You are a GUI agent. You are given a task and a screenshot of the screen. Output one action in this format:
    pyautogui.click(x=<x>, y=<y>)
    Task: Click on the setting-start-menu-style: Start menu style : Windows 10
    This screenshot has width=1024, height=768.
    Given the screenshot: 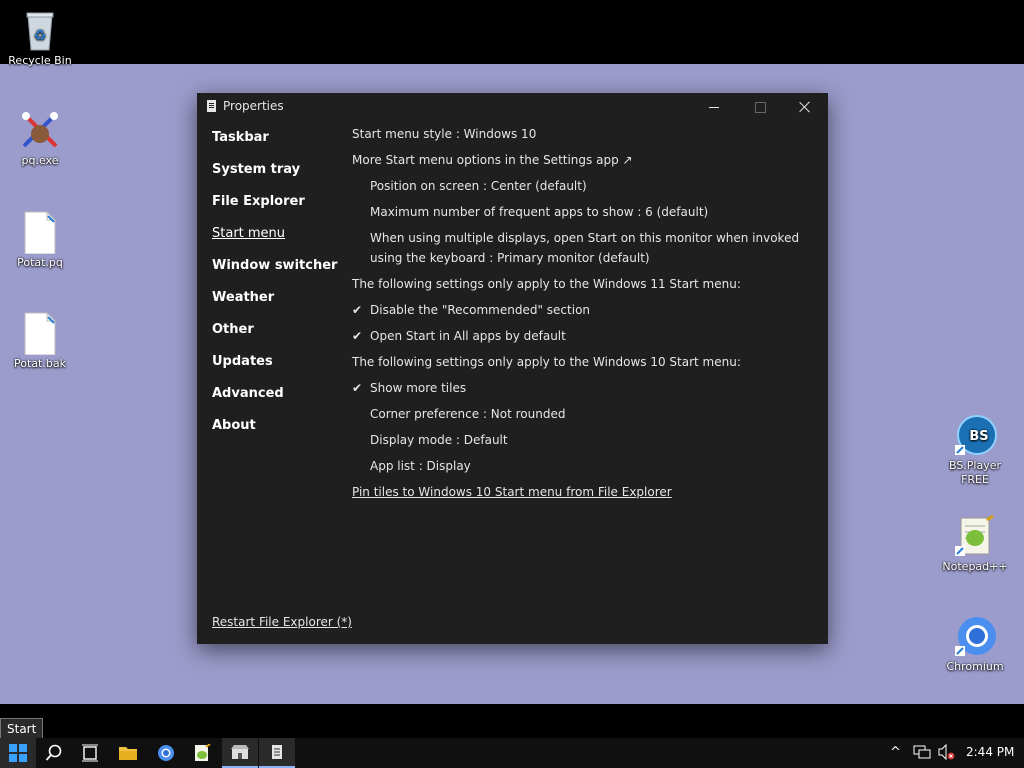 What is the action you would take?
    pyautogui.click(x=444, y=134)
    